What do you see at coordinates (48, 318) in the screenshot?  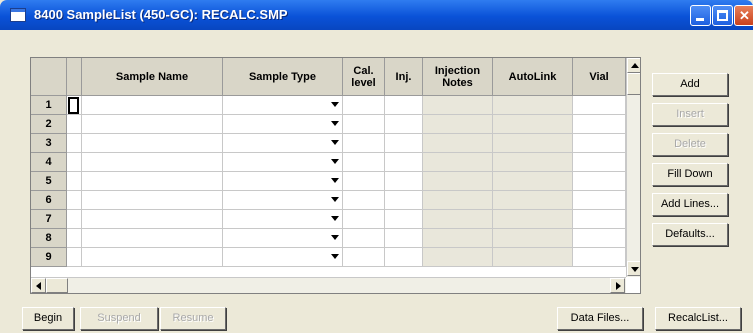 I see `begin-button: Begin` at bounding box center [48, 318].